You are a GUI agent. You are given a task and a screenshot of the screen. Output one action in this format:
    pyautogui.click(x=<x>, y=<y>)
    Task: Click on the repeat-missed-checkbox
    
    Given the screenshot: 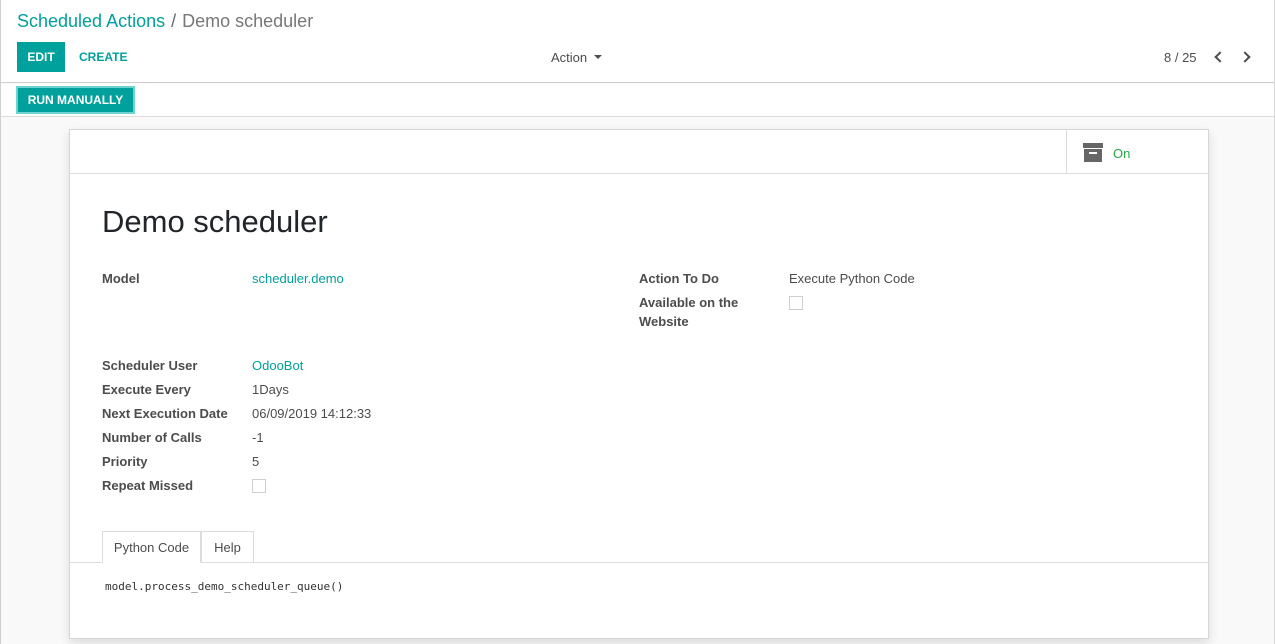 What is the action you would take?
    pyautogui.click(x=259, y=486)
    